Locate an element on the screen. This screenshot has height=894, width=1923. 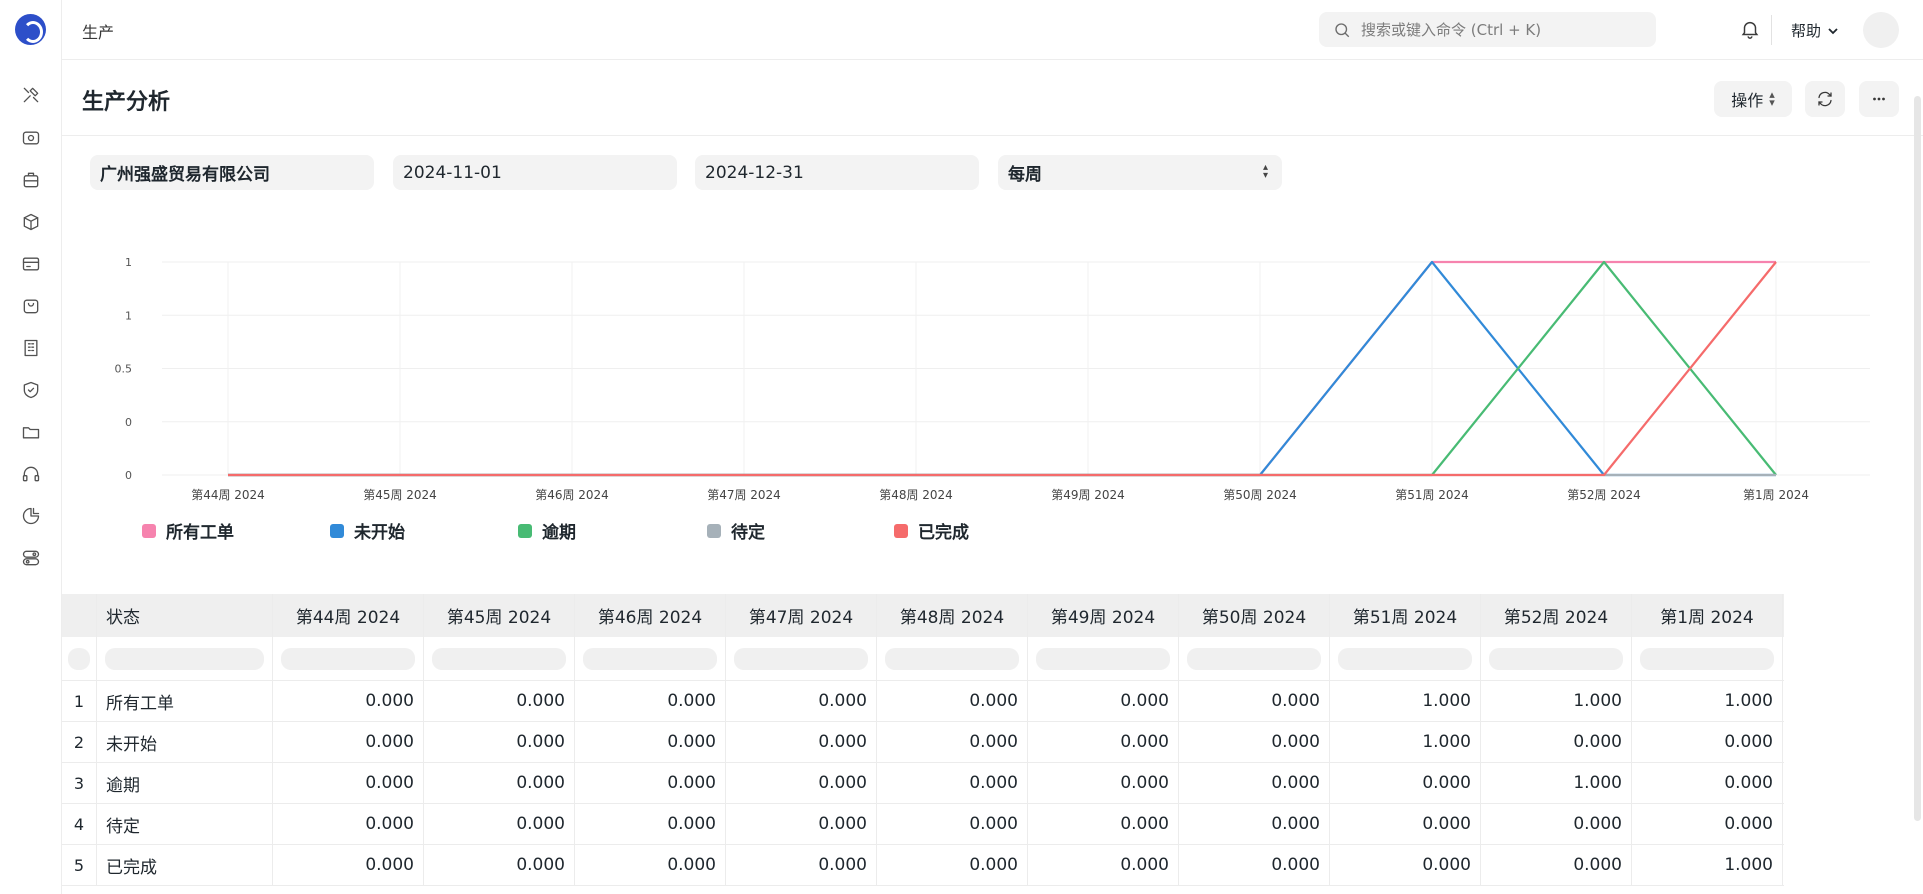
search-bar is located at coordinates (1487, 29).